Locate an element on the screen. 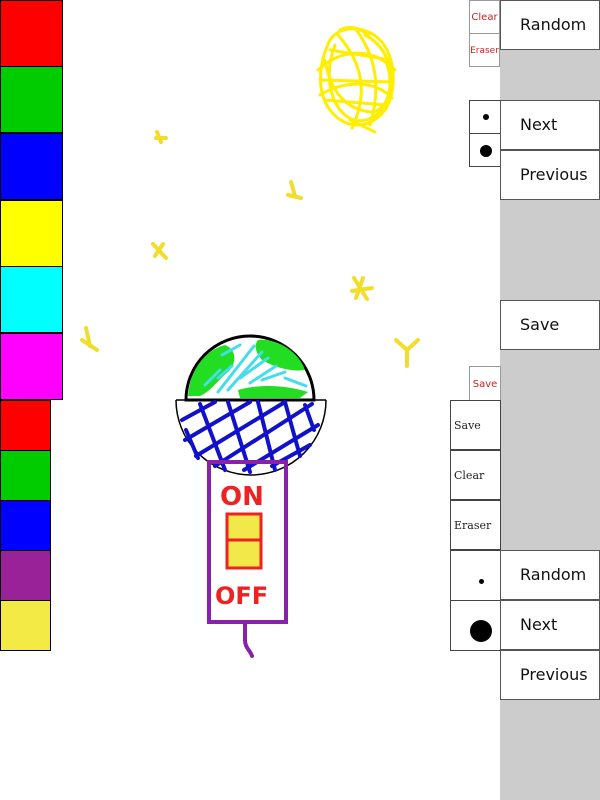 Image resolution: width=600 pixels, height=800 pixels. color-swatch-blue is located at coordinates (31, 166).